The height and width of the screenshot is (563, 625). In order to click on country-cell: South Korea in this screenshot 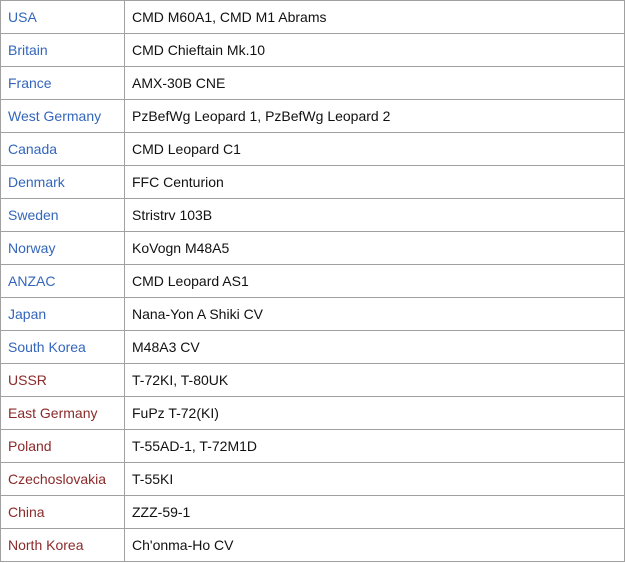, I will do `click(62, 347)`.